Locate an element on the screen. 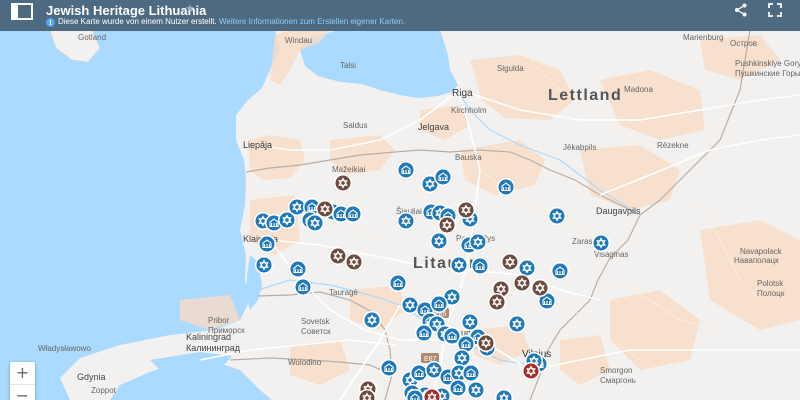  label-gdynia: Gdynia is located at coordinates (91, 377).